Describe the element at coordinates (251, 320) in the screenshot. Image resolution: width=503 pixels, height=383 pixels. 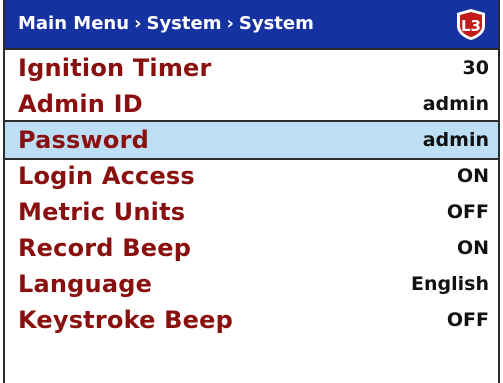
I see `menu-item-keystroke-beep: Keystroke Beep OFF` at that location.